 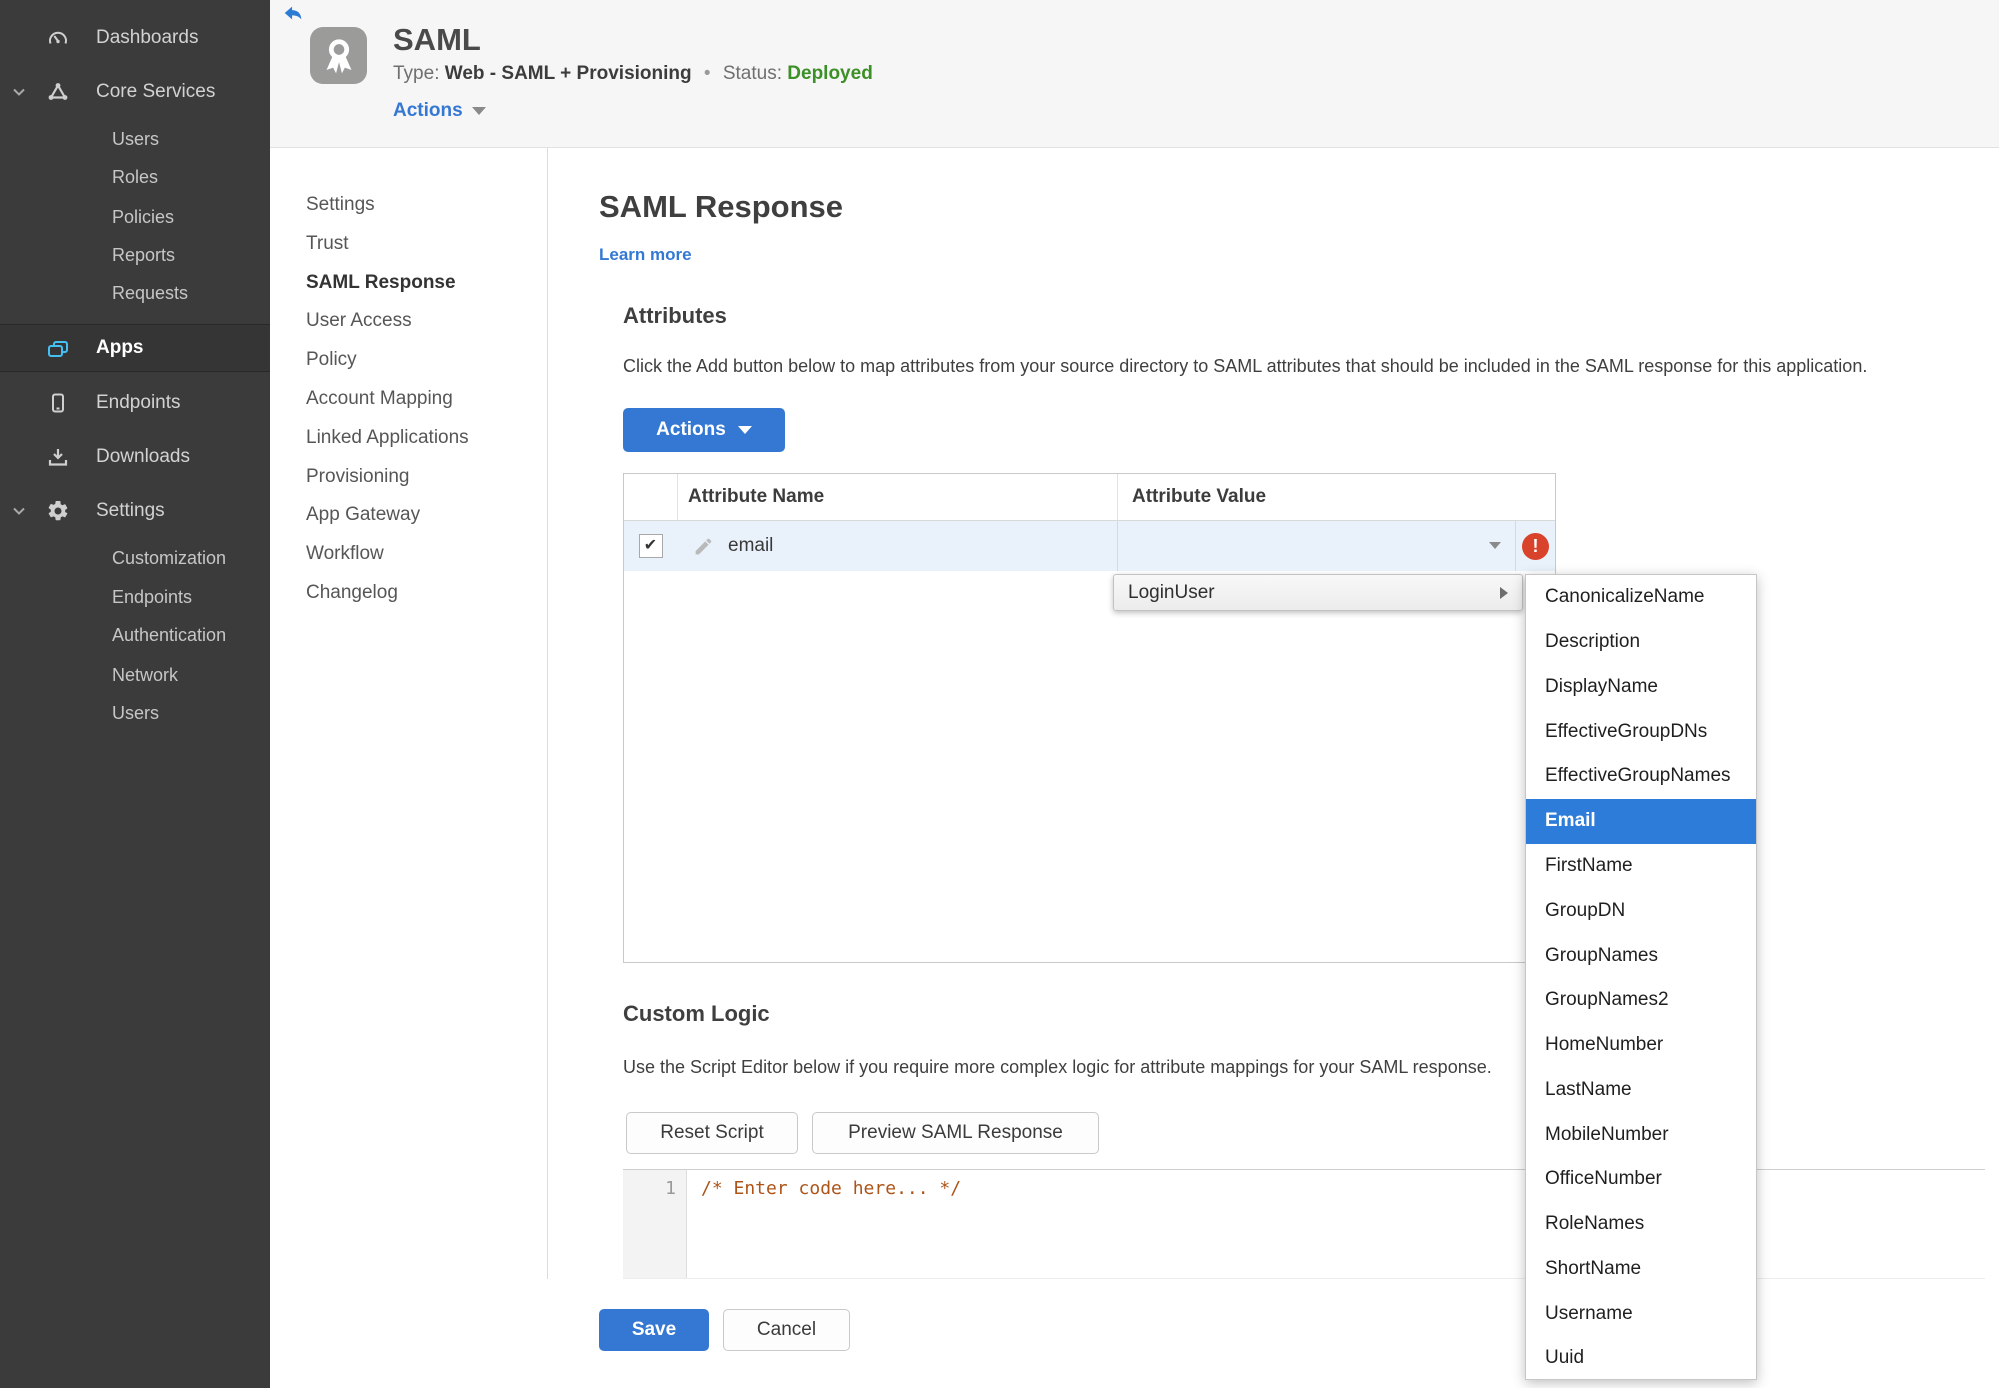 I want to click on submenu-item-groupdn: GroupDN, so click(x=1641, y=910).